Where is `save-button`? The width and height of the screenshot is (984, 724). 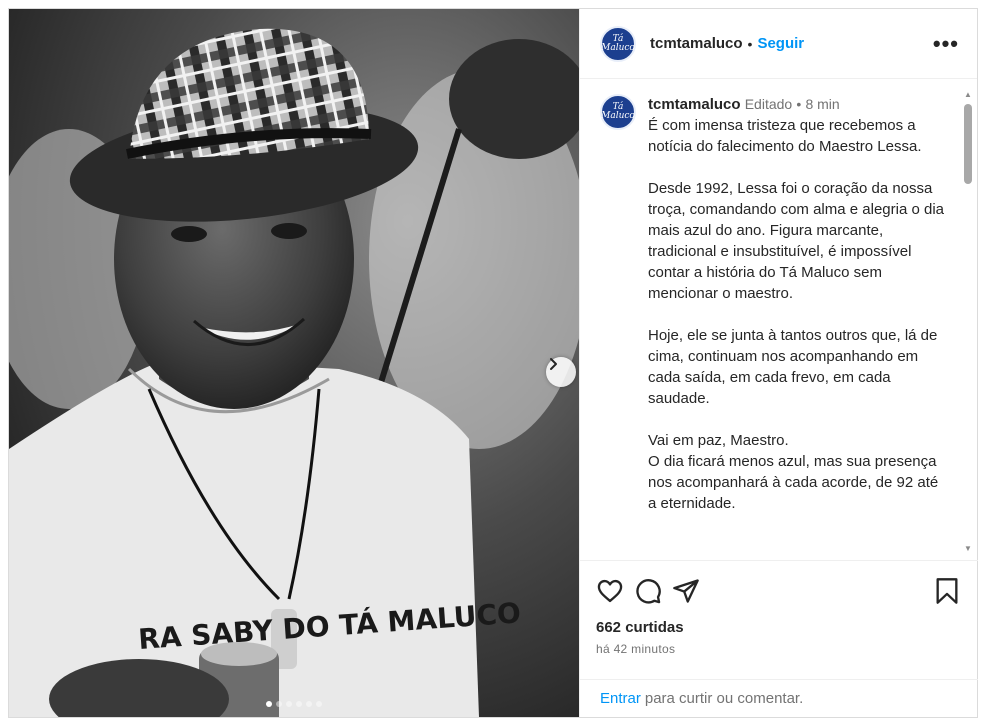
save-button is located at coordinates (948, 591).